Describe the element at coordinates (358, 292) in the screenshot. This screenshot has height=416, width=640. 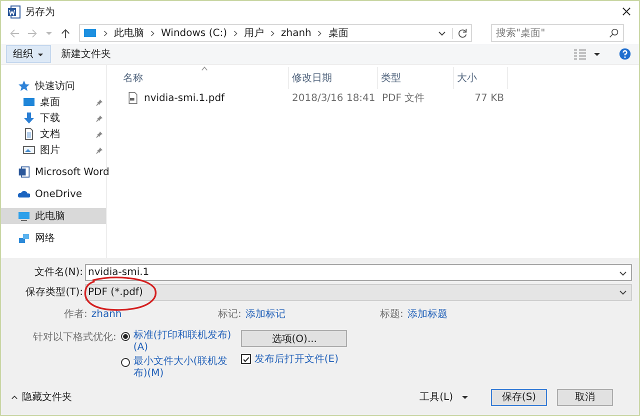
I see `file-type-dropdown: PDF (*.pdf)` at that location.